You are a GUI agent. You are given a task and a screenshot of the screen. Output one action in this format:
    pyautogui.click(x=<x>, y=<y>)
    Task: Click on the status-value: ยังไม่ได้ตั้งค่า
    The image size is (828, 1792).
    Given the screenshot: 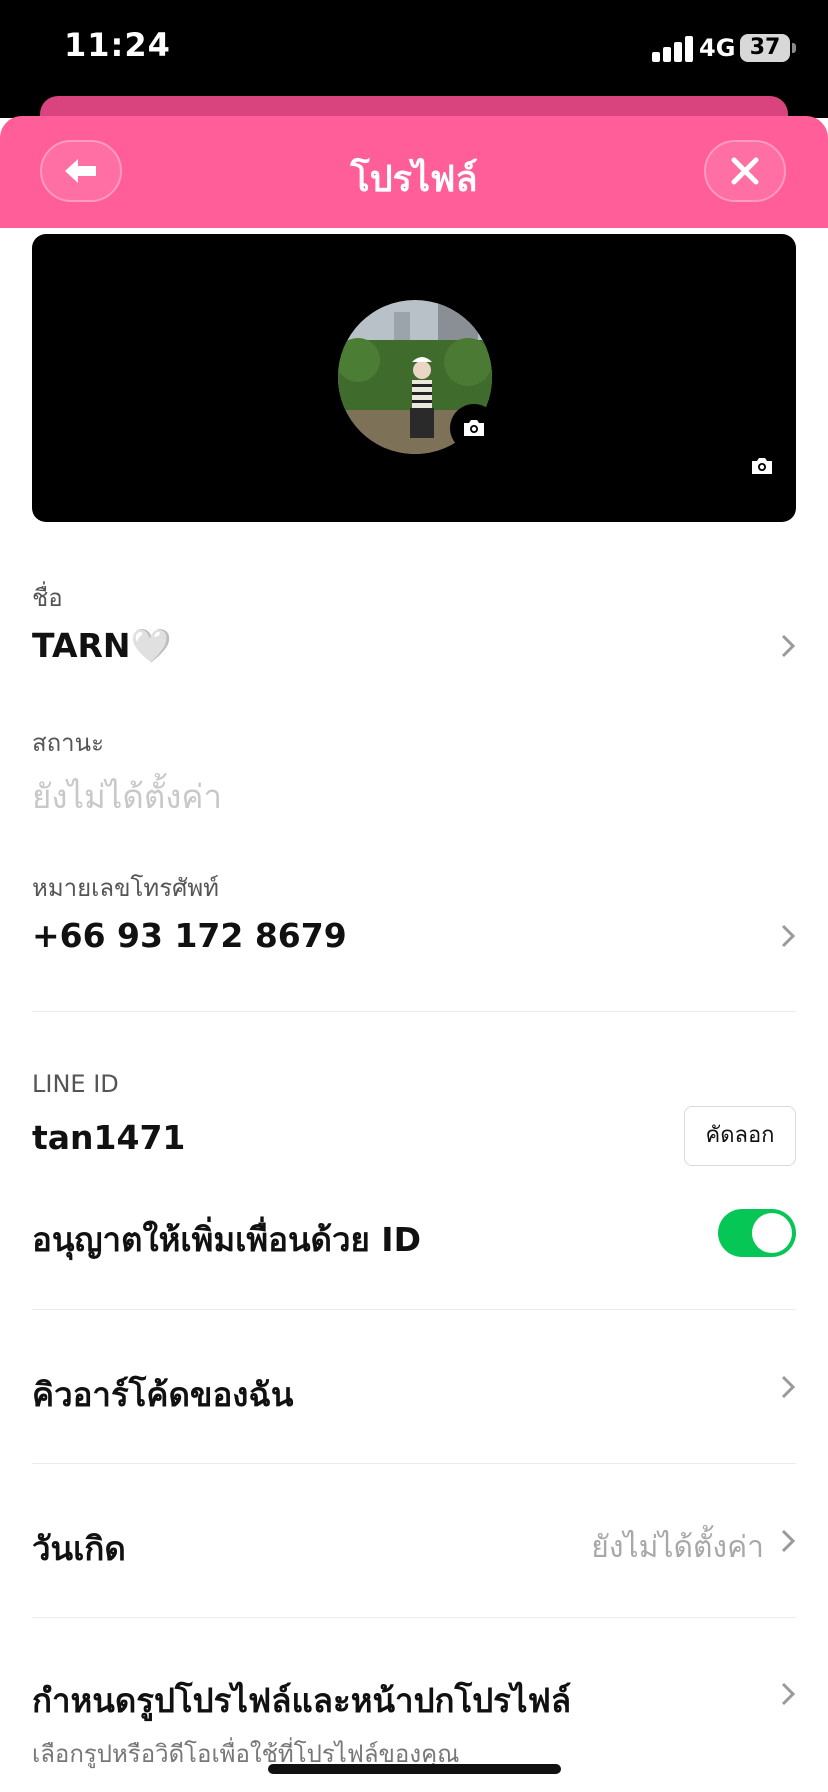 What is the action you would take?
    pyautogui.click(x=127, y=796)
    